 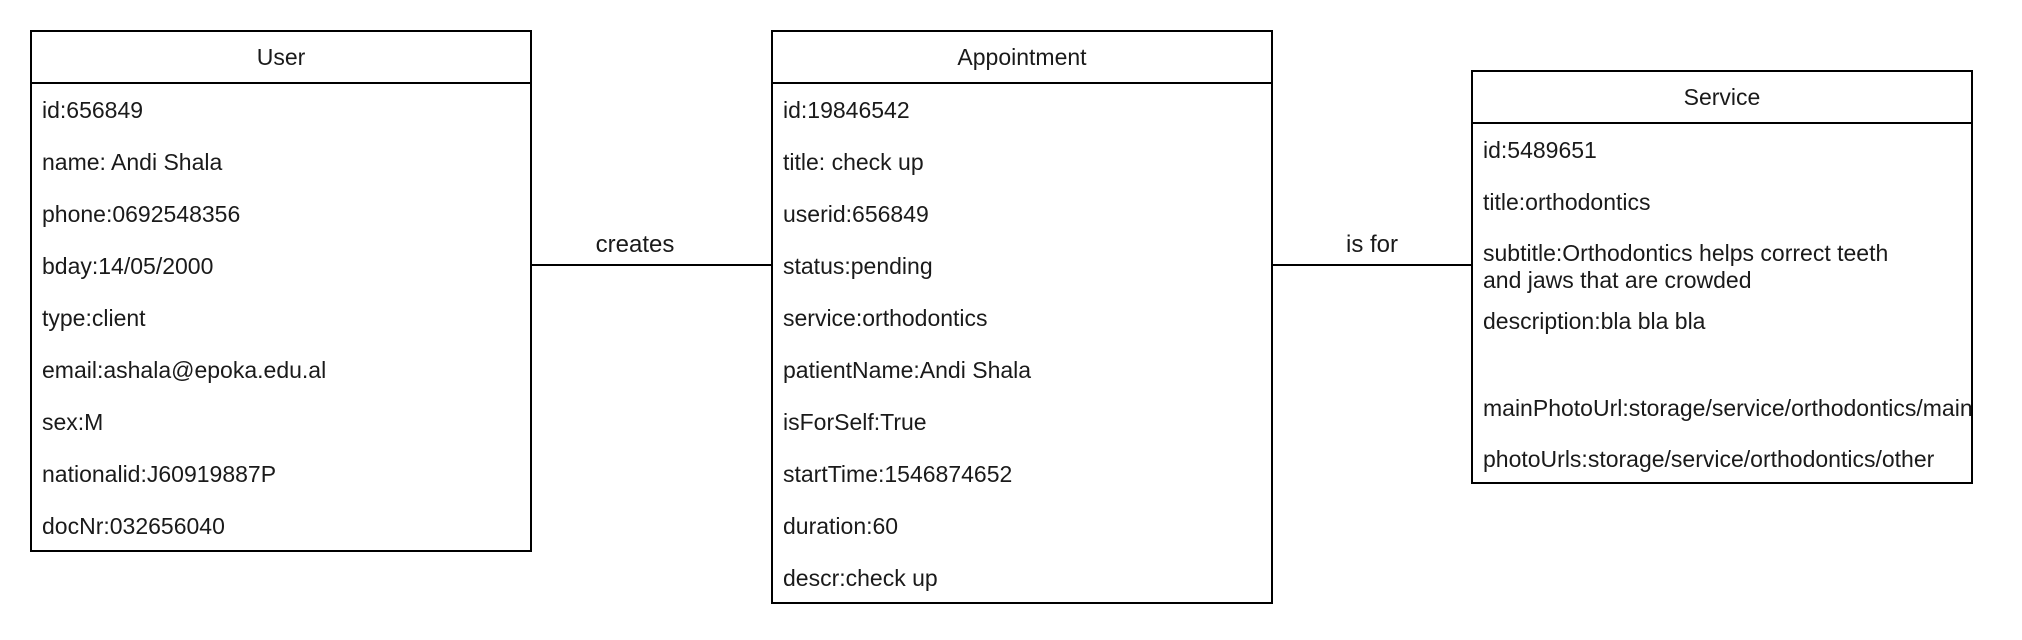 What do you see at coordinates (651, 265) in the screenshot?
I see `connector-user-appointment` at bounding box center [651, 265].